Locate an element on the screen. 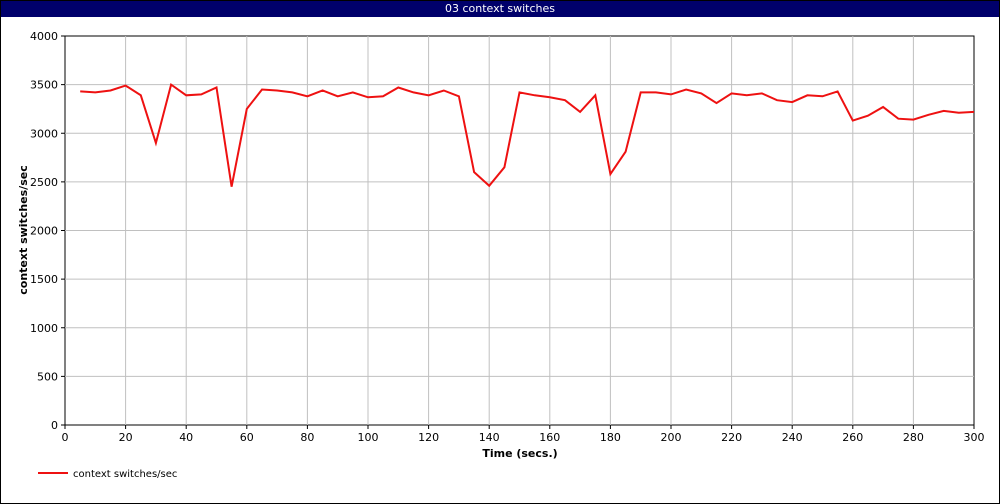 The image size is (1000, 504). y-tick-label: 1000 is located at coordinates (44, 328).